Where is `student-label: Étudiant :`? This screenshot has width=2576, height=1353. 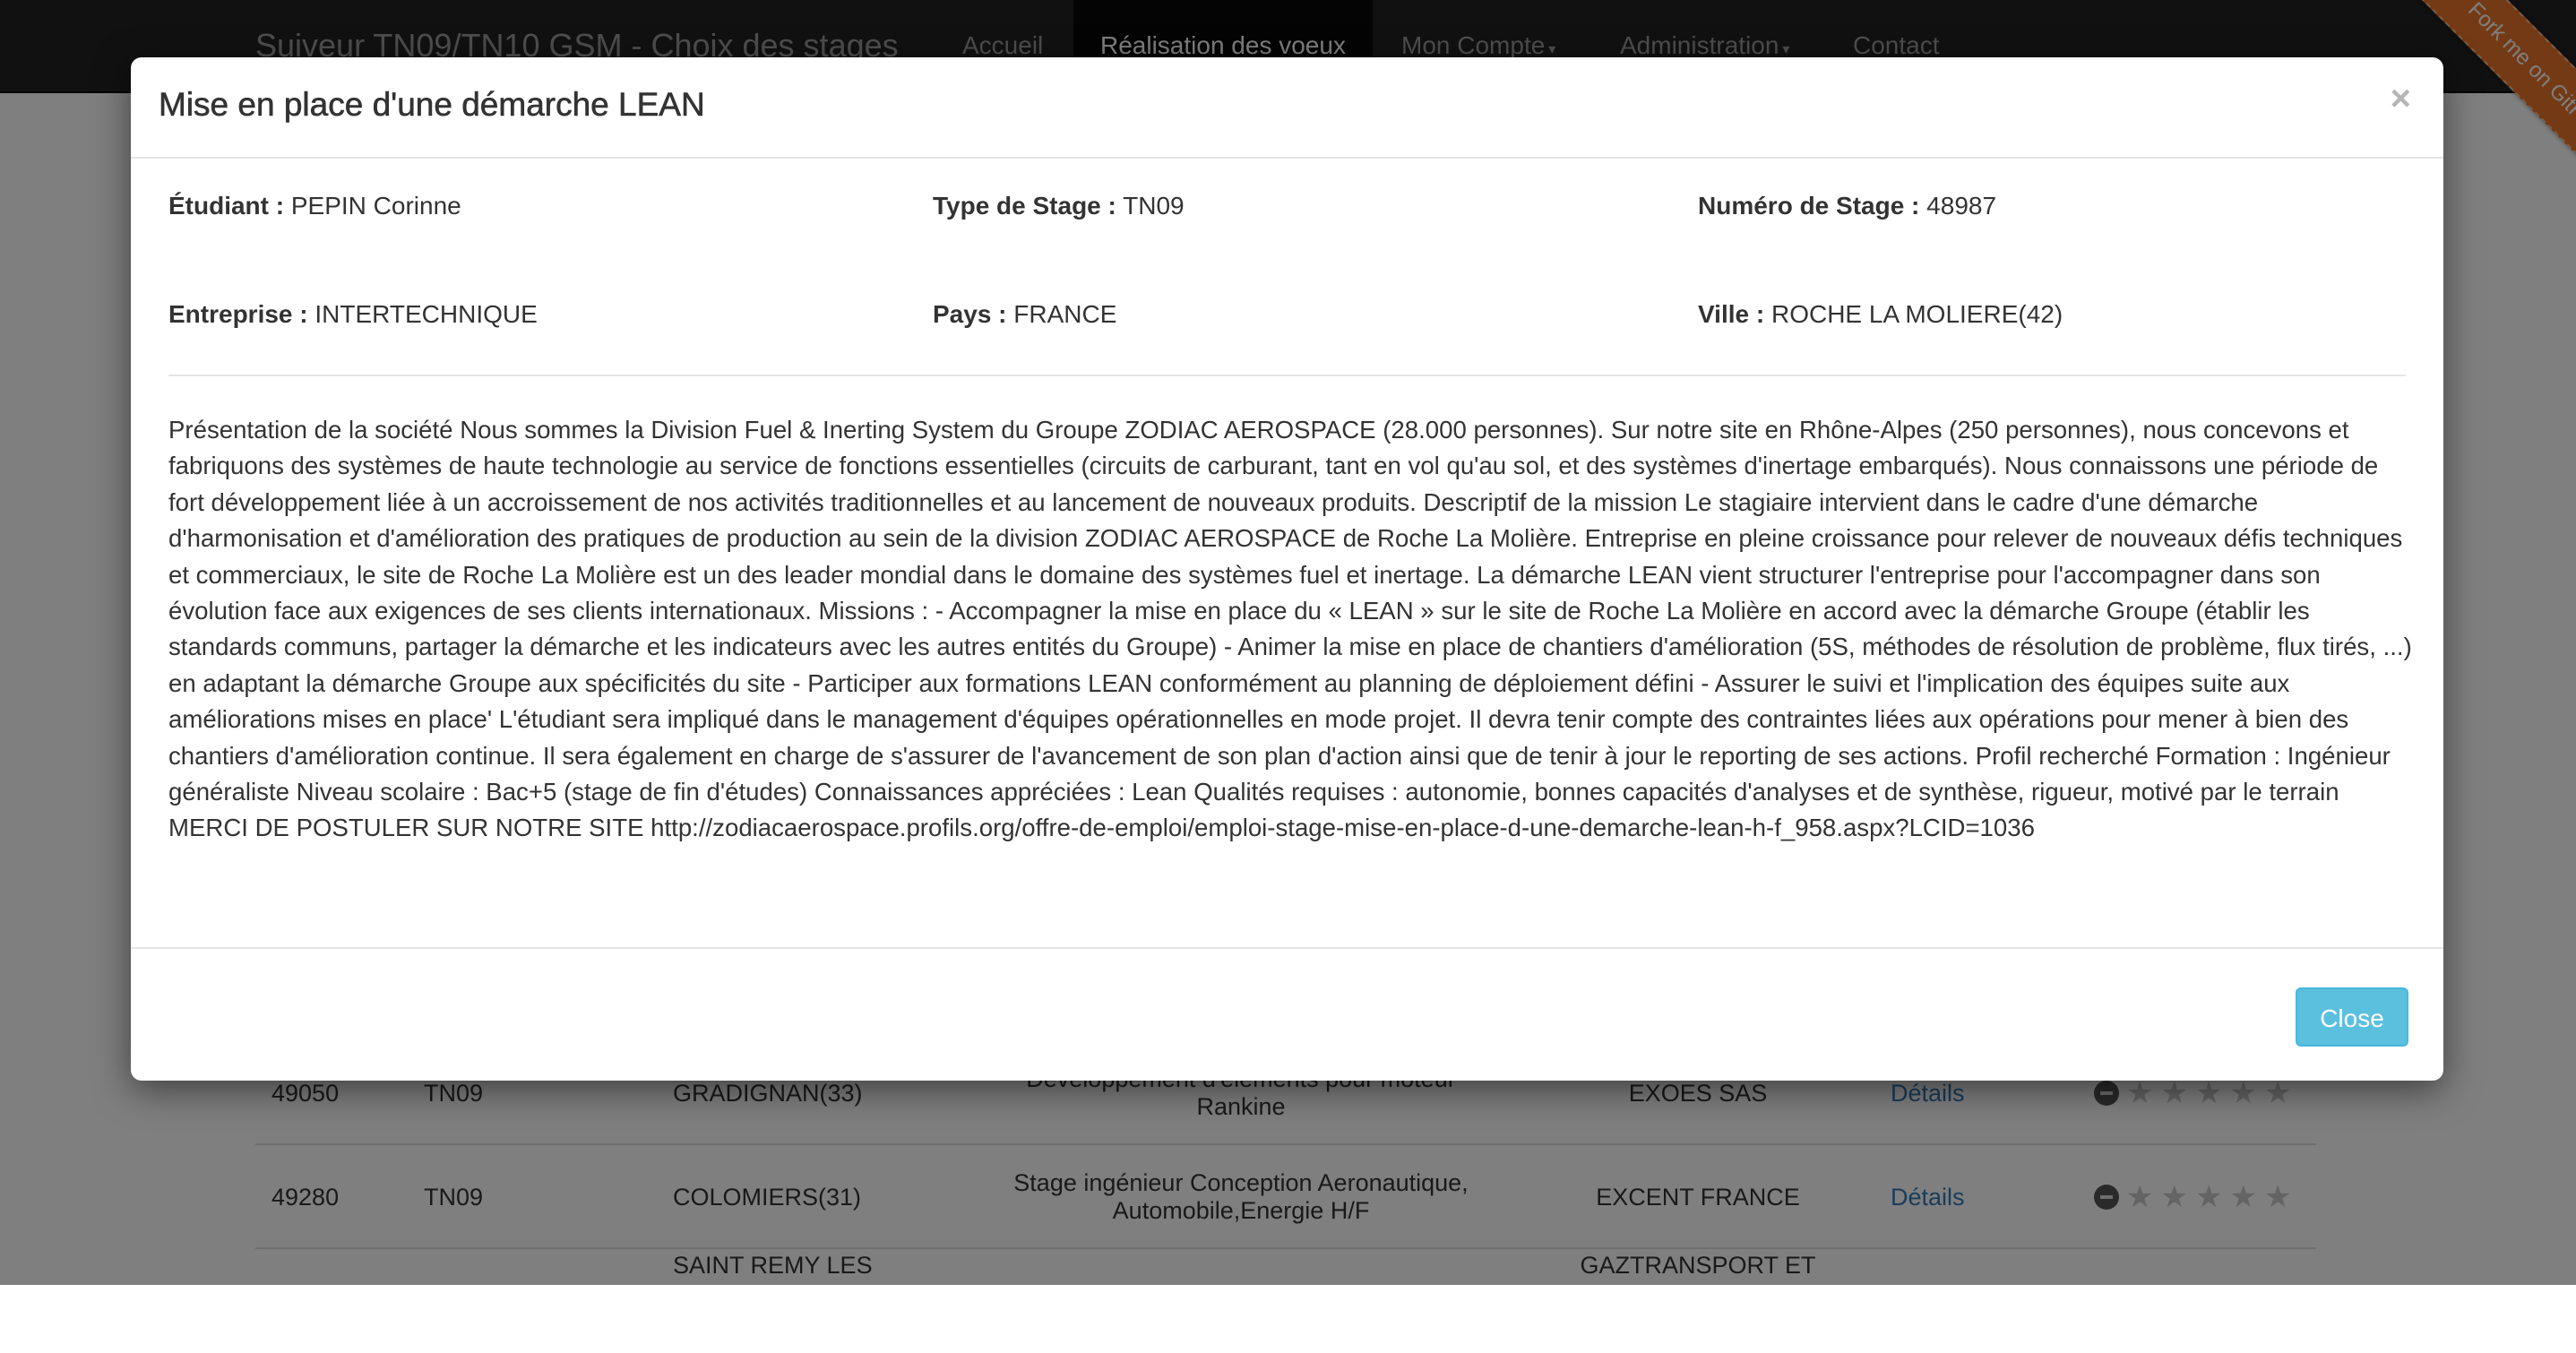
student-label: Étudiant : is located at coordinates (227, 206).